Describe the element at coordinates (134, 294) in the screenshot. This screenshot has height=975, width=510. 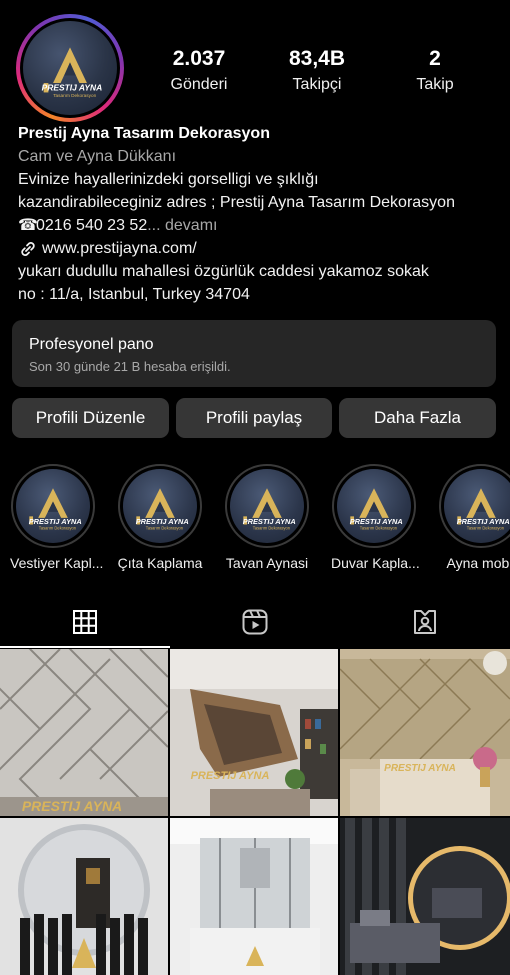
I see `address-line-2: no : 11/a, Istanbul, Turkey 34704` at that location.